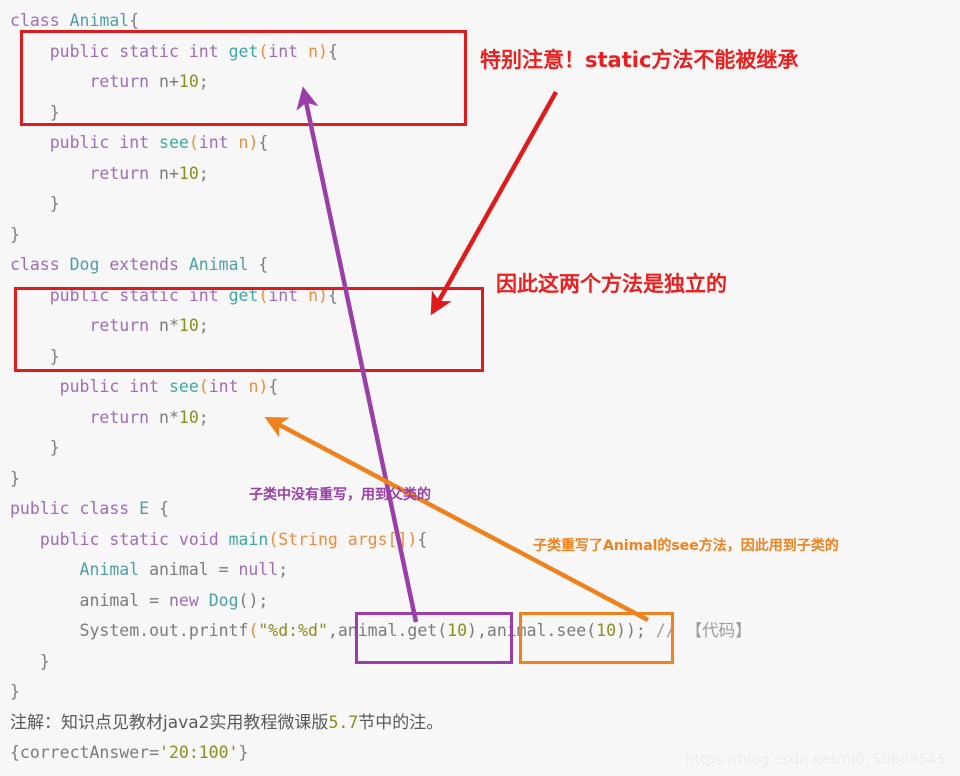 This screenshot has width=960, height=776. What do you see at coordinates (75, 508) in the screenshot?
I see `code-token: public class` at bounding box center [75, 508].